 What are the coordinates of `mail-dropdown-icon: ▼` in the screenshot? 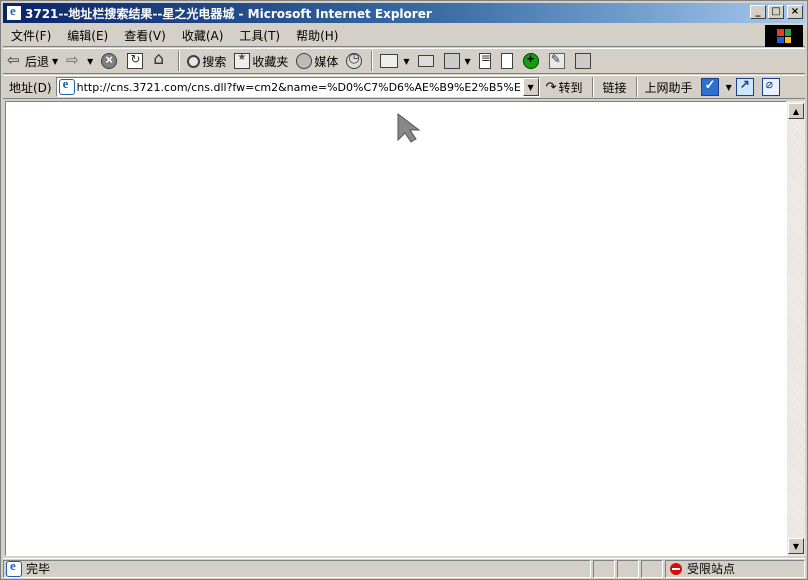 It's located at (406, 61).